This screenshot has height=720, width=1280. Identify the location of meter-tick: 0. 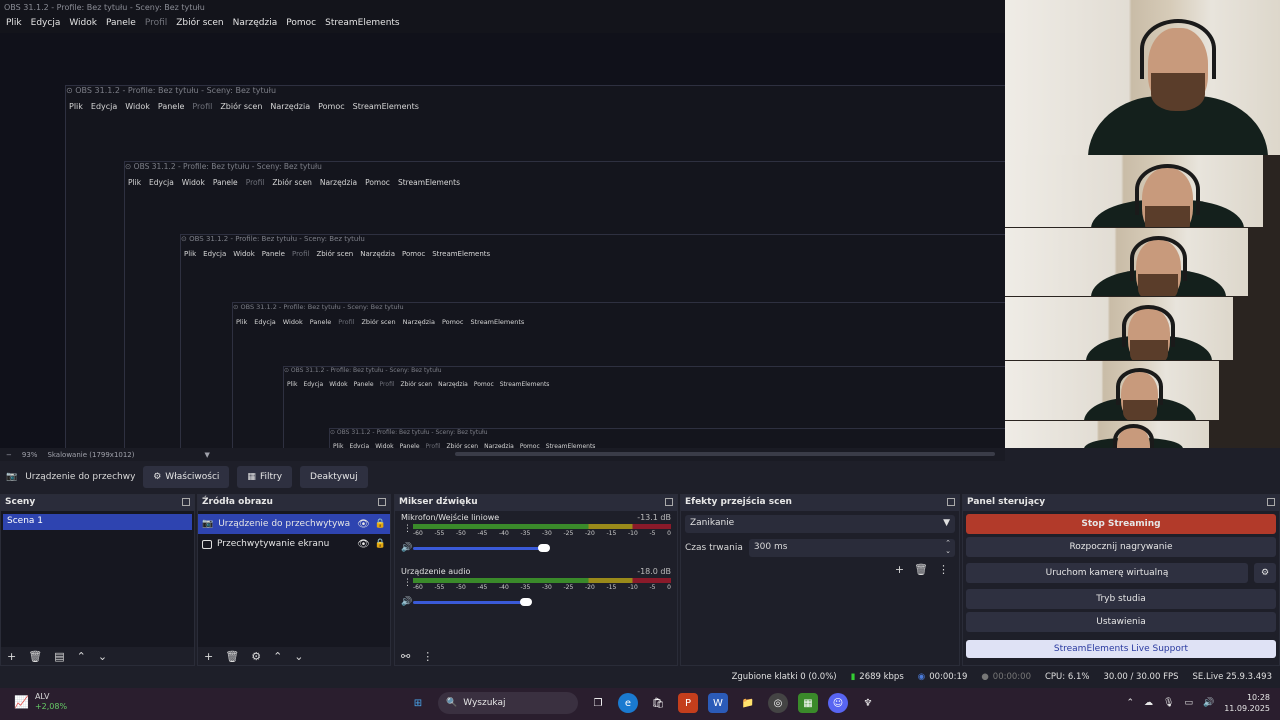
(669, 533).